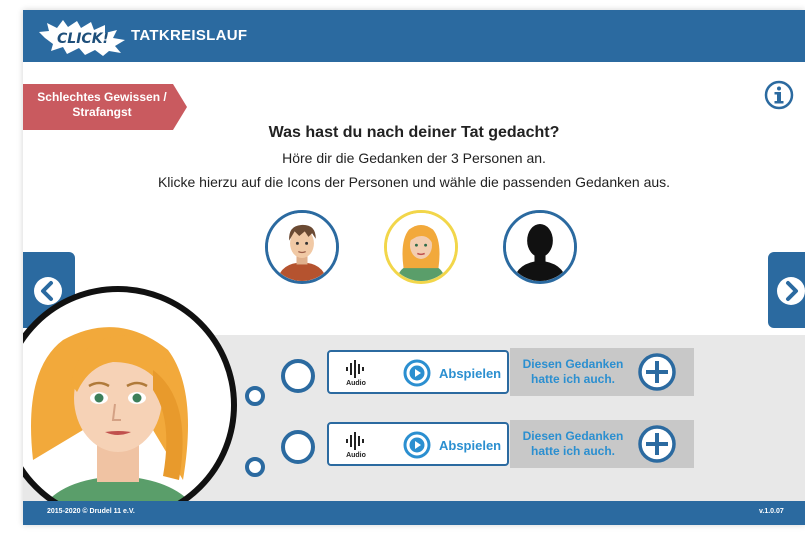 The width and height of the screenshot is (805, 538). What do you see at coordinates (102, 97) in the screenshot?
I see `category-tag-line1: Schlechtes Gewissen /` at bounding box center [102, 97].